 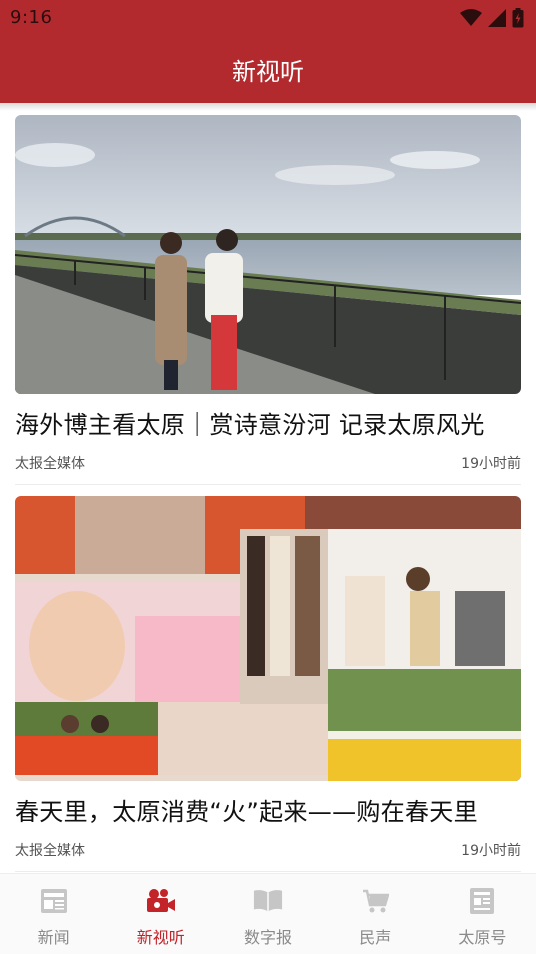 I want to click on status-icons, so click(x=492, y=18).